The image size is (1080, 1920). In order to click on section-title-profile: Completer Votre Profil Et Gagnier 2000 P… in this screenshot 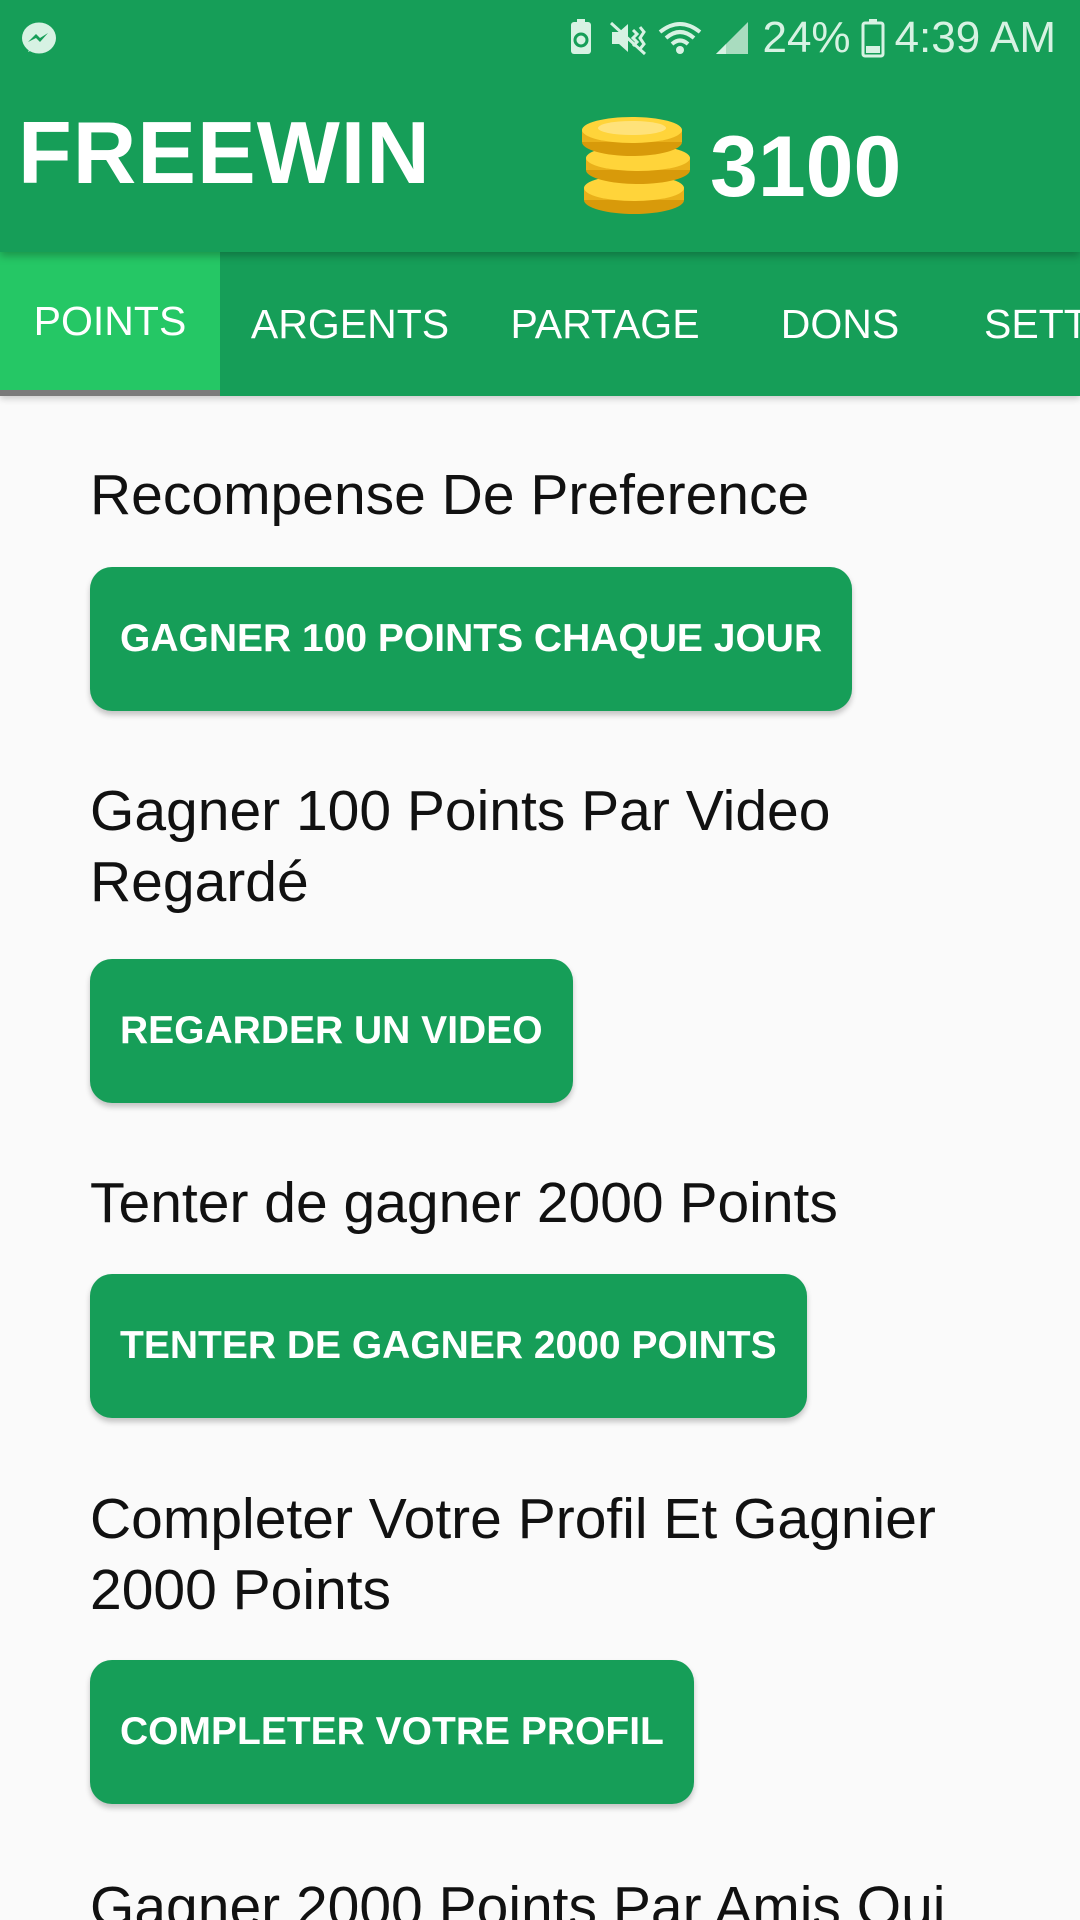, I will do `click(513, 1554)`.